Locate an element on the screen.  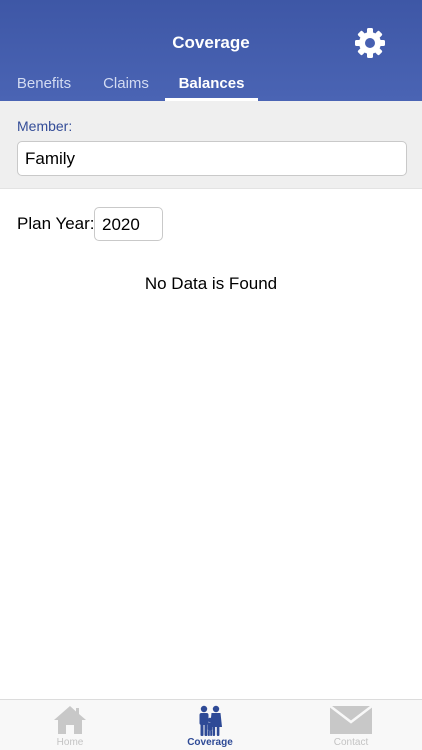
member-select: Family is located at coordinates (212, 158).